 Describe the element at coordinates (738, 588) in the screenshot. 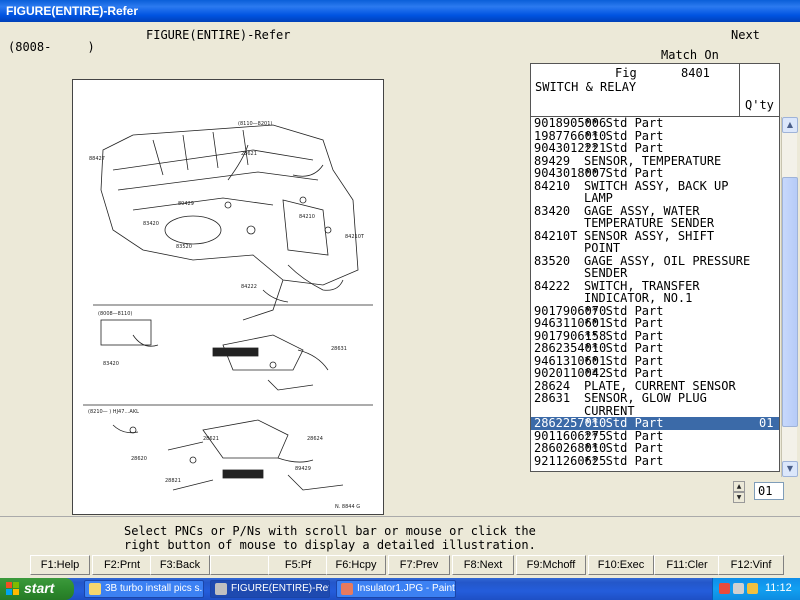

I see `tray-volume-icon` at that location.